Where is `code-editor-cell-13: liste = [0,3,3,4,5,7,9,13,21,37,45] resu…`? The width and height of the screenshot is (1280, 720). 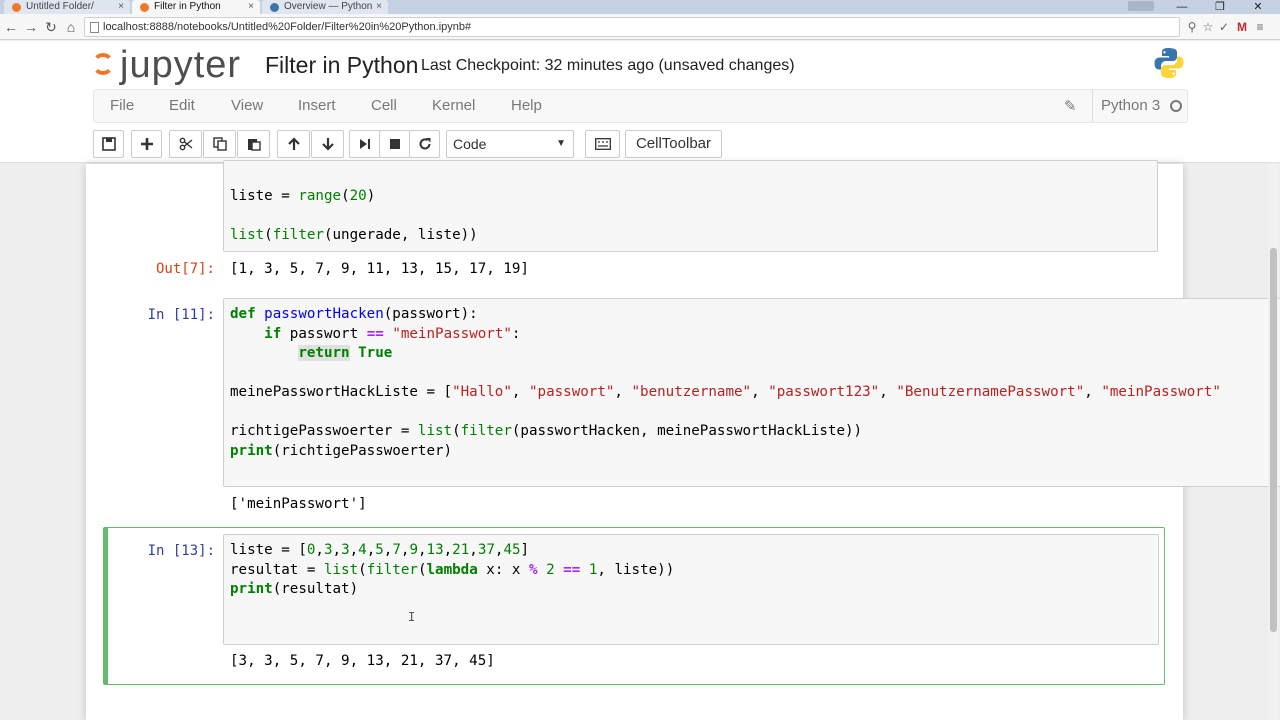 code-editor-cell-13: liste = [0,3,3,4,5,7,9,13,21,37,45] resu… is located at coordinates (452, 570).